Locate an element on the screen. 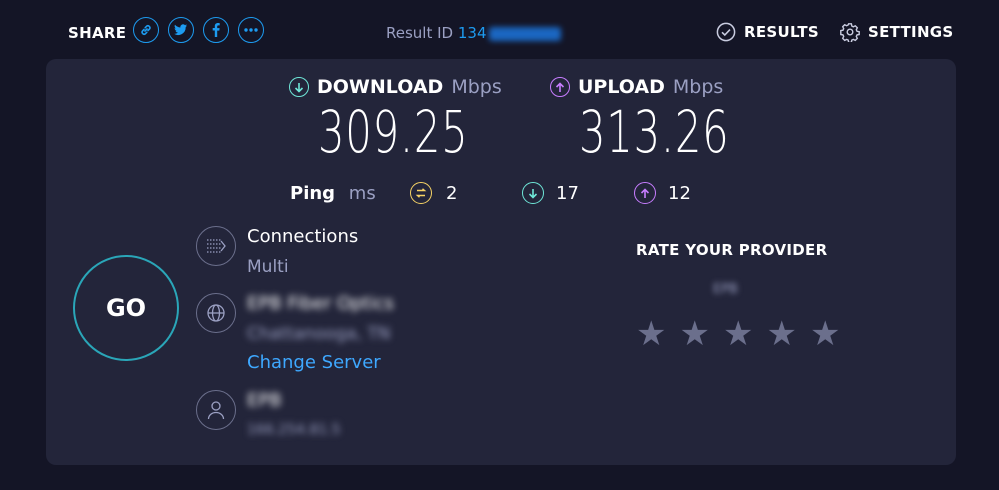 This screenshot has height=490, width=999. provider-name: EPB is located at coordinates (264, 400).